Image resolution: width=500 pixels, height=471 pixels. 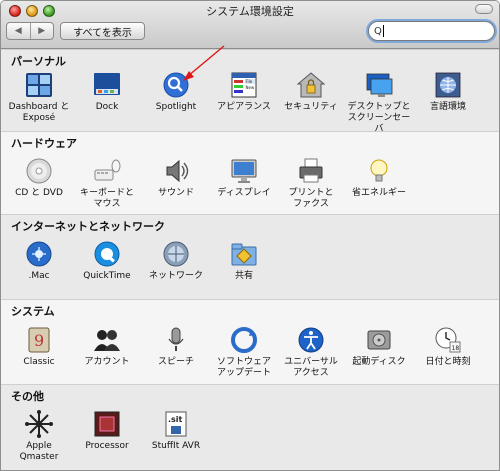 What do you see at coordinates (107, 171) in the screenshot?
I see `keyboard-icon` at bounding box center [107, 171].